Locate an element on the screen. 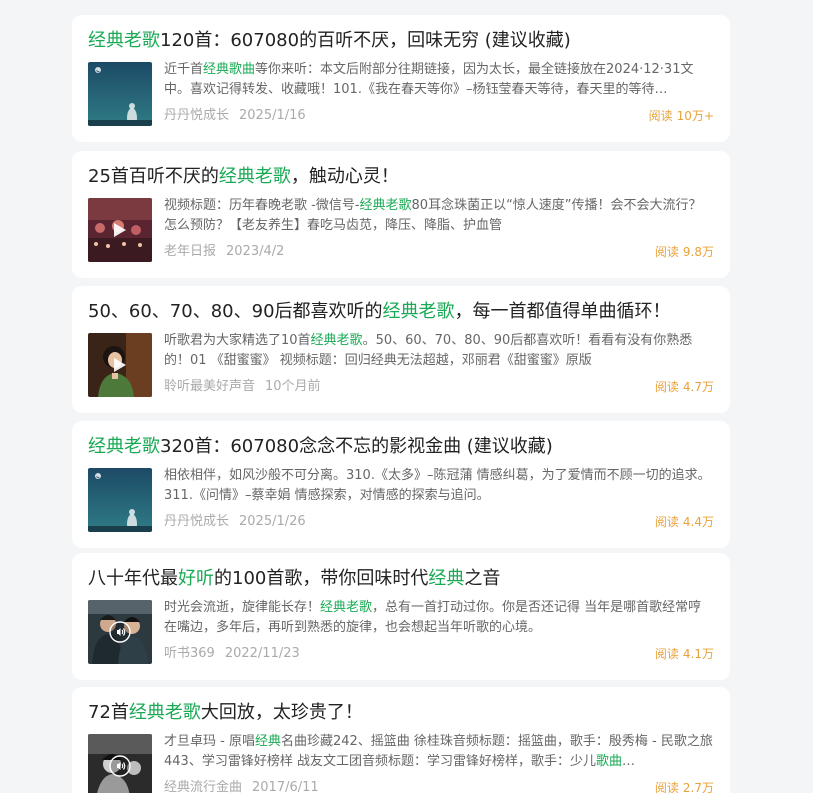 This screenshot has width=813, height=793. title-text: 的100首歌，带你回味时代 is located at coordinates (321, 578).